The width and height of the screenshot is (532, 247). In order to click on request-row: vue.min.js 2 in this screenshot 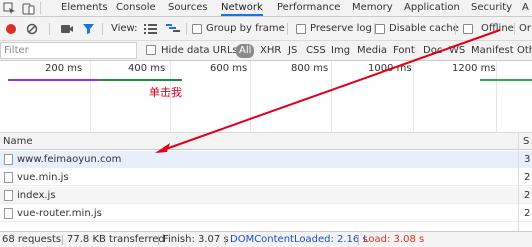, I will do `click(266, 177)`.